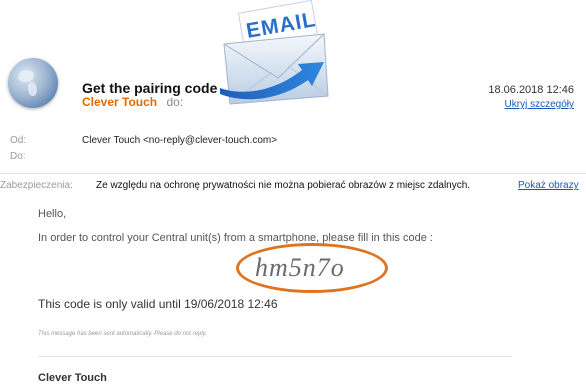  What do you see at coordinates (300, 267) in the screenshot?
I see `pairing-code: hm5n7o` at bounding box center [300, 267].